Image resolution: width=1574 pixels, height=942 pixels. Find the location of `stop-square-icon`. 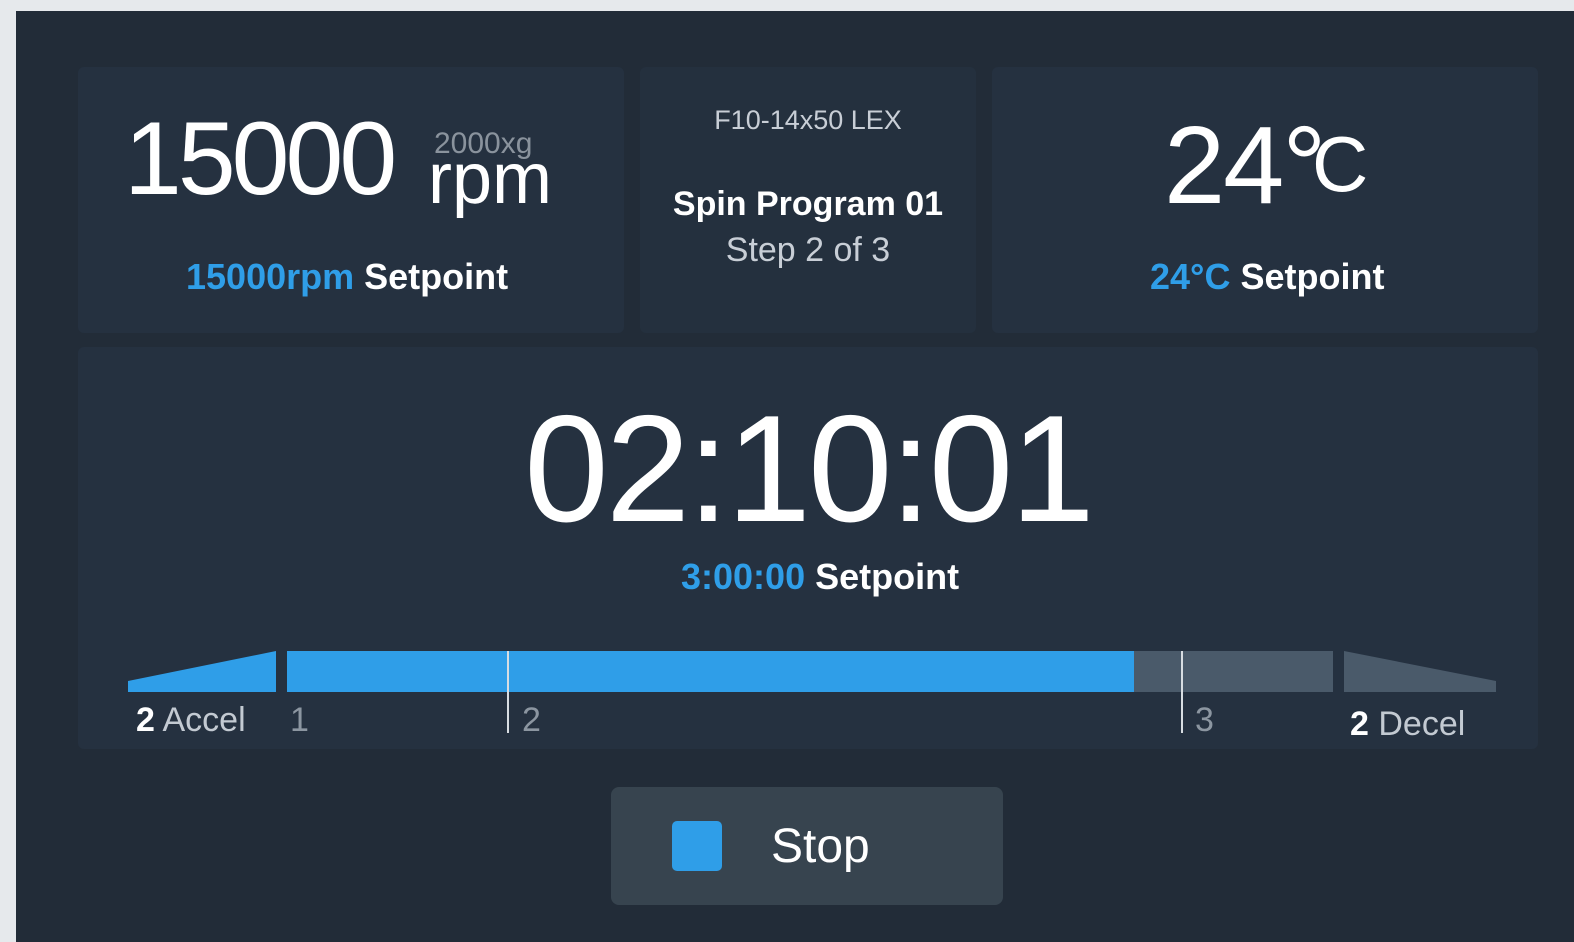

stop-square-icon is located at coordinates (697, 846).